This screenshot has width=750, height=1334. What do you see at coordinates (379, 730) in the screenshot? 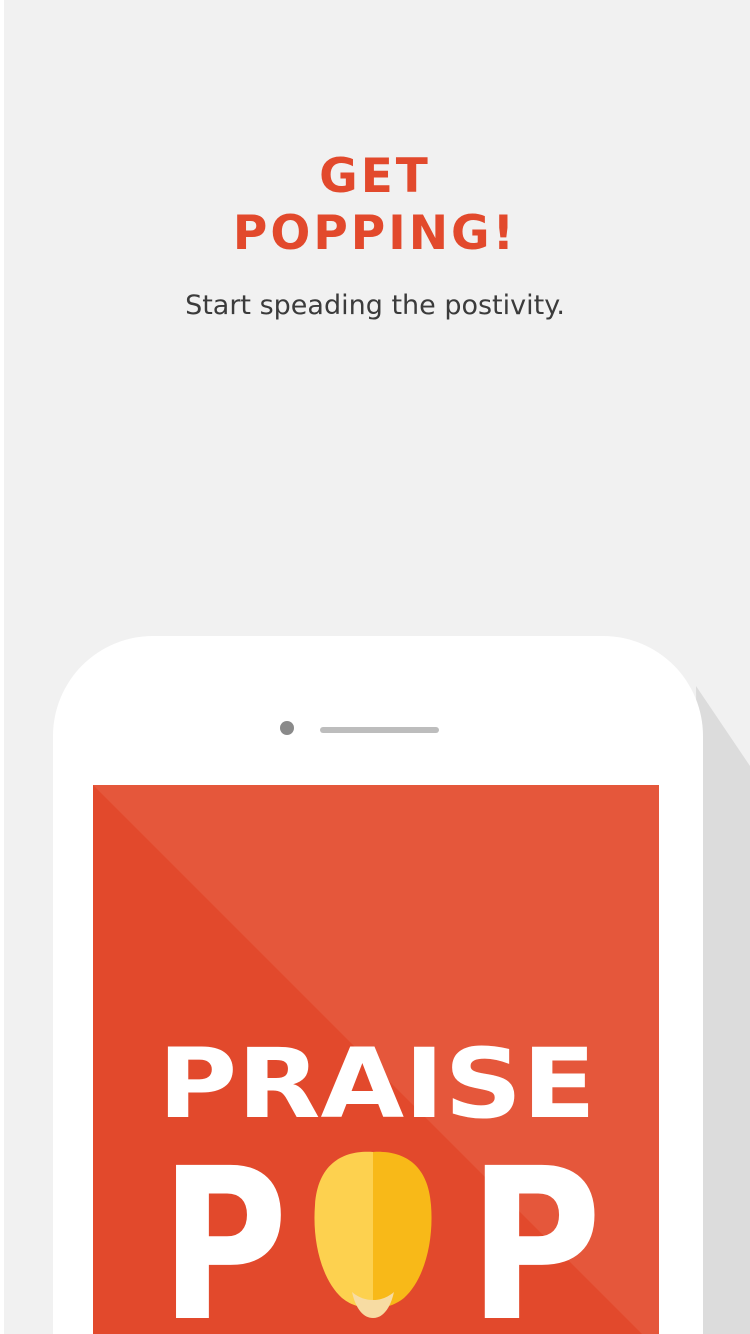
I see `speaker-icon` at bounding box center [379, 730].